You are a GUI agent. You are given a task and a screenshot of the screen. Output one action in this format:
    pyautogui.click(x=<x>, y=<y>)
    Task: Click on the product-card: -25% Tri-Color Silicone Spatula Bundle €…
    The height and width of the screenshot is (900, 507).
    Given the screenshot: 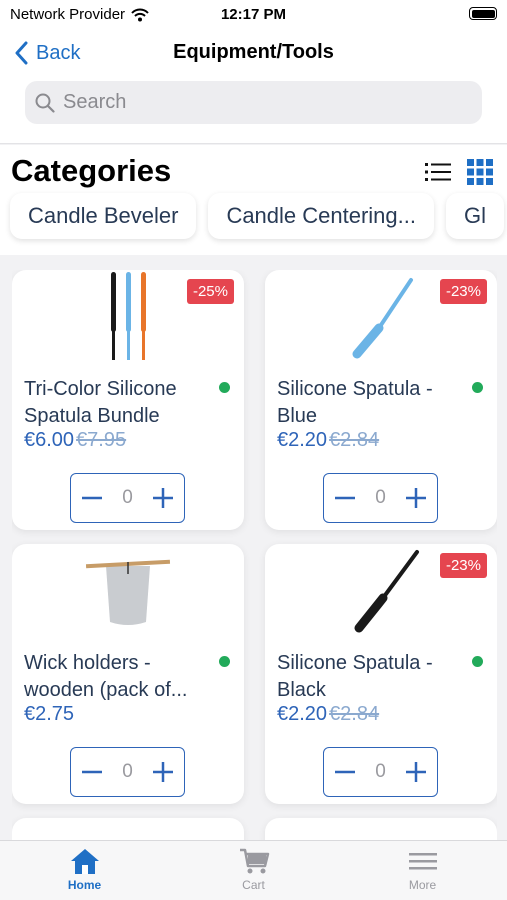 What is the action you would take?
    pyautogui.click(x=128, y=400)
    